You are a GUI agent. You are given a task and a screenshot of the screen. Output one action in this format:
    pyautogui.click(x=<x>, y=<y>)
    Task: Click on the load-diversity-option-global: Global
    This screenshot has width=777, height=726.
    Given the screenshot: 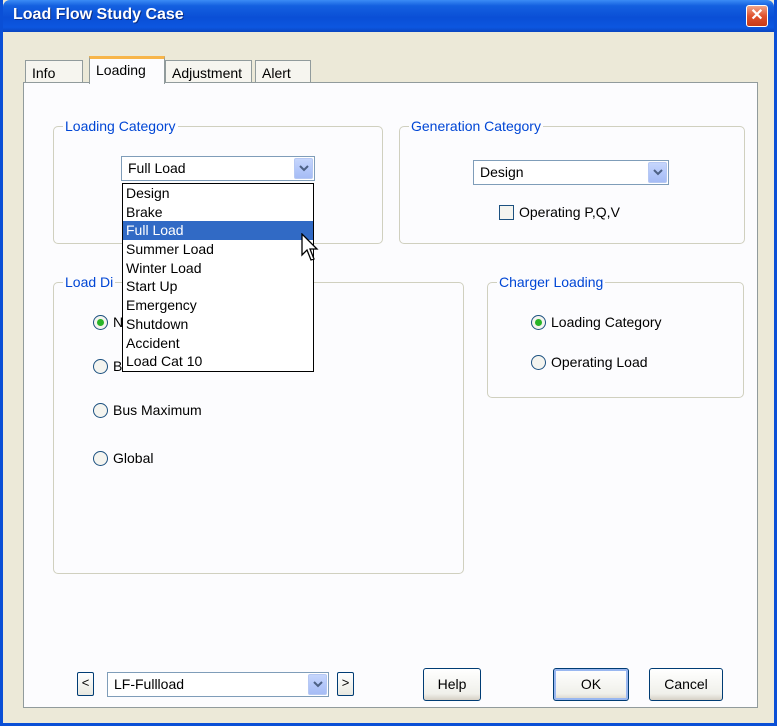 What is the action you would take?
    pyautogui.click(x=123, y=458)
    